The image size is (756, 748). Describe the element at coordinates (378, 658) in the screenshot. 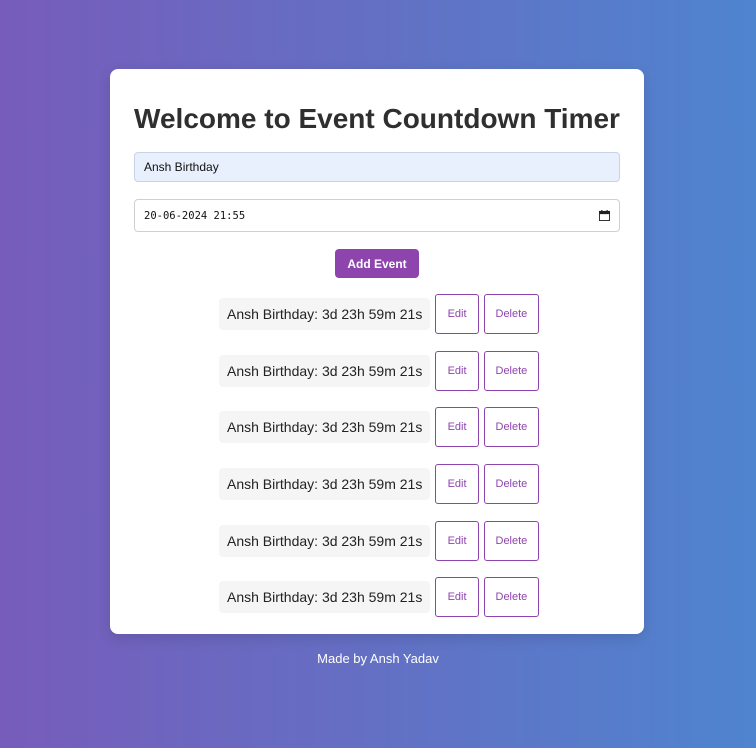

I see `footer-credit: Made by Ansh Yadav` at that location.